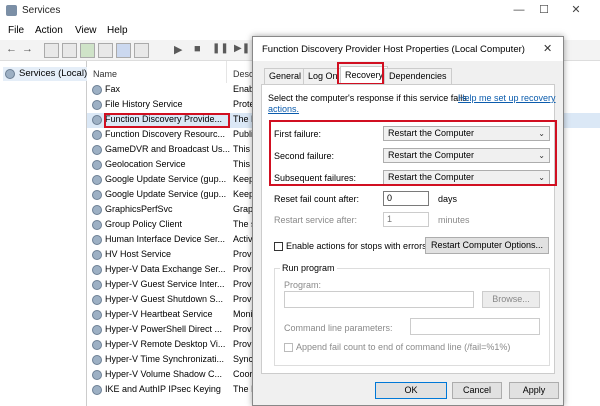 The image size is (600, 406). Describe the element at coordinates (53, 73) in the screenshot. I see `services-local-label: Services (Local)` at that location.